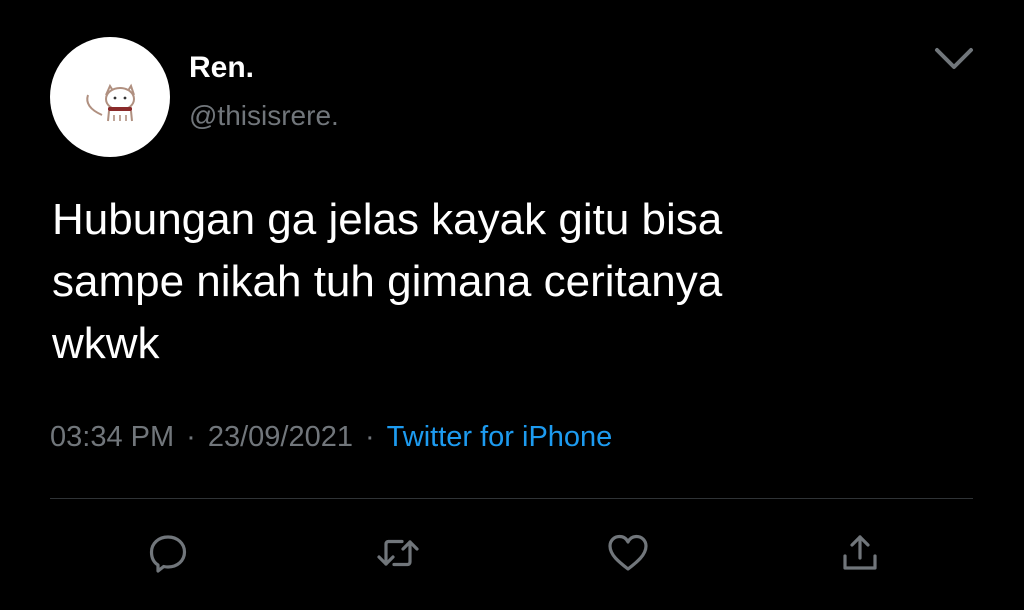 This screenshot has height=610, width=1024. I want to click on tweet-metadata: 03:34 PM · 23/09/2021 · Twitter for iPhone, so click(331, 437).